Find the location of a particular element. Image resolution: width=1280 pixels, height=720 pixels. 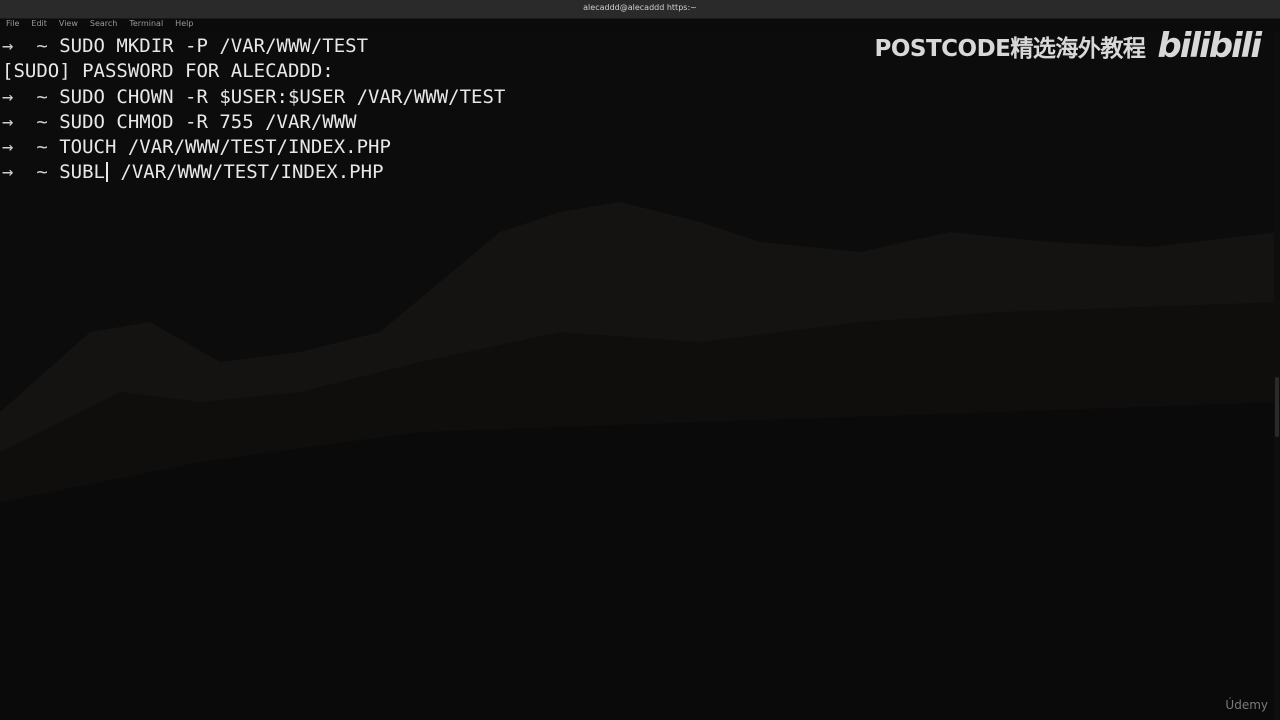

udemy-watermark: Údemy is located at coordinates (1246, 705).